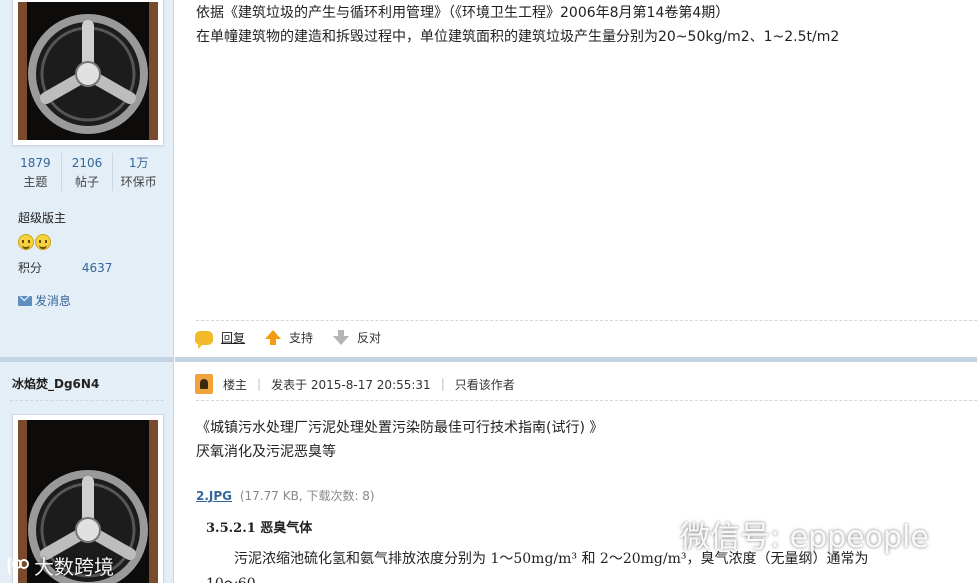  What do you see at coordinates (235, 384) in the screenshot?
I see `op-label: 楼主` at bounding box center [235, 384].